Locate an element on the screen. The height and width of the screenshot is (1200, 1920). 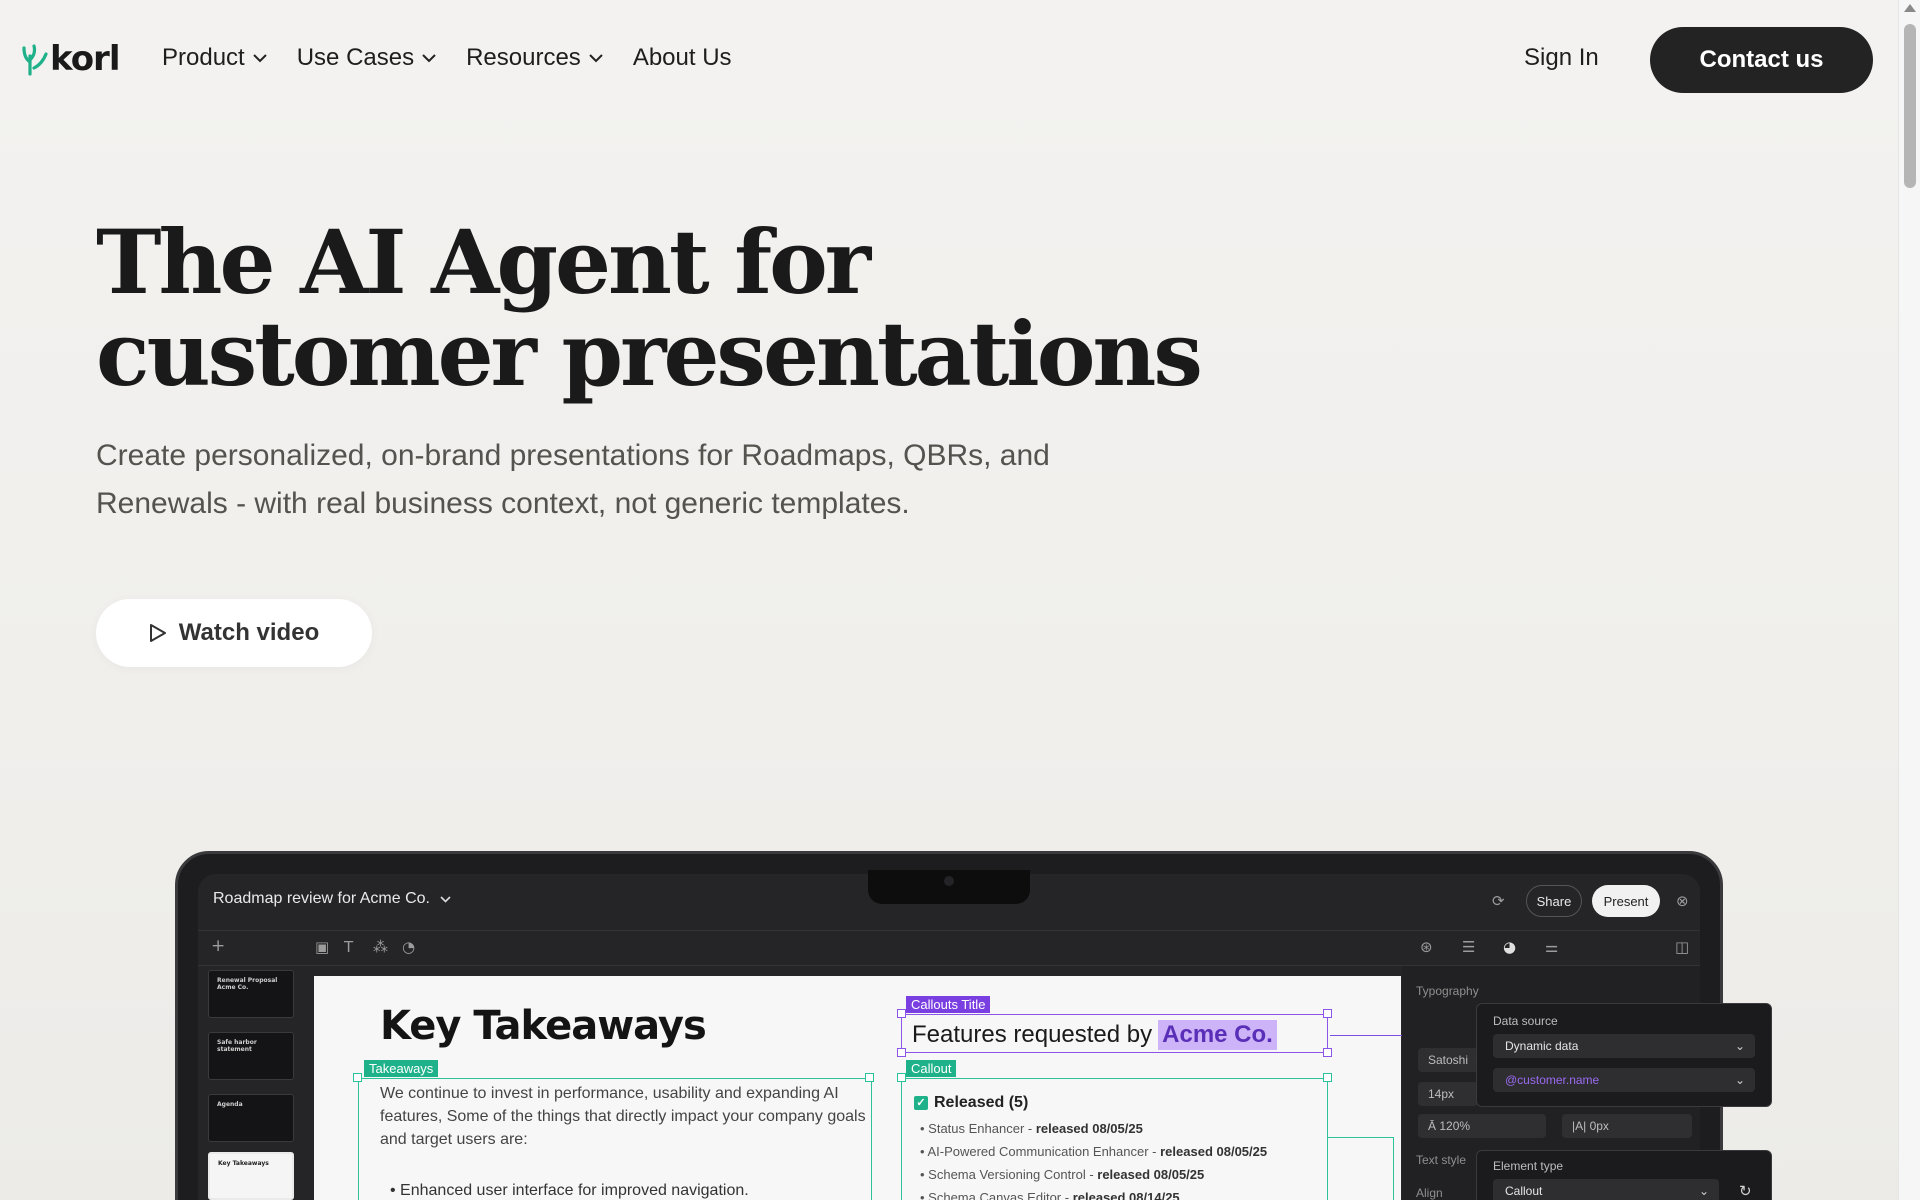
camera-dot is located at coordinates (949, 881).